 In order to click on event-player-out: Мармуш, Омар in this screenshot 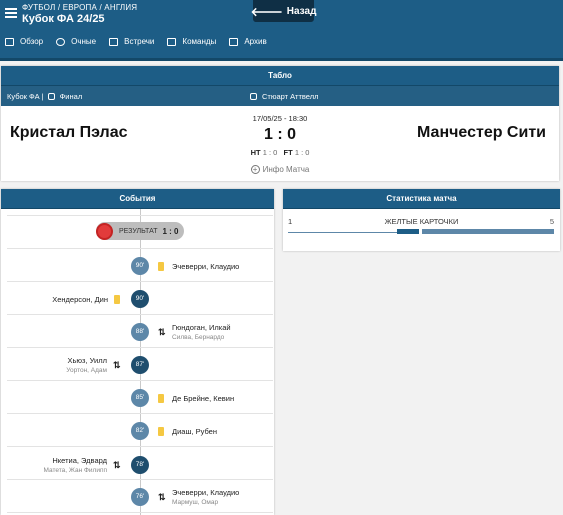, I will do `click(195, 502)`.